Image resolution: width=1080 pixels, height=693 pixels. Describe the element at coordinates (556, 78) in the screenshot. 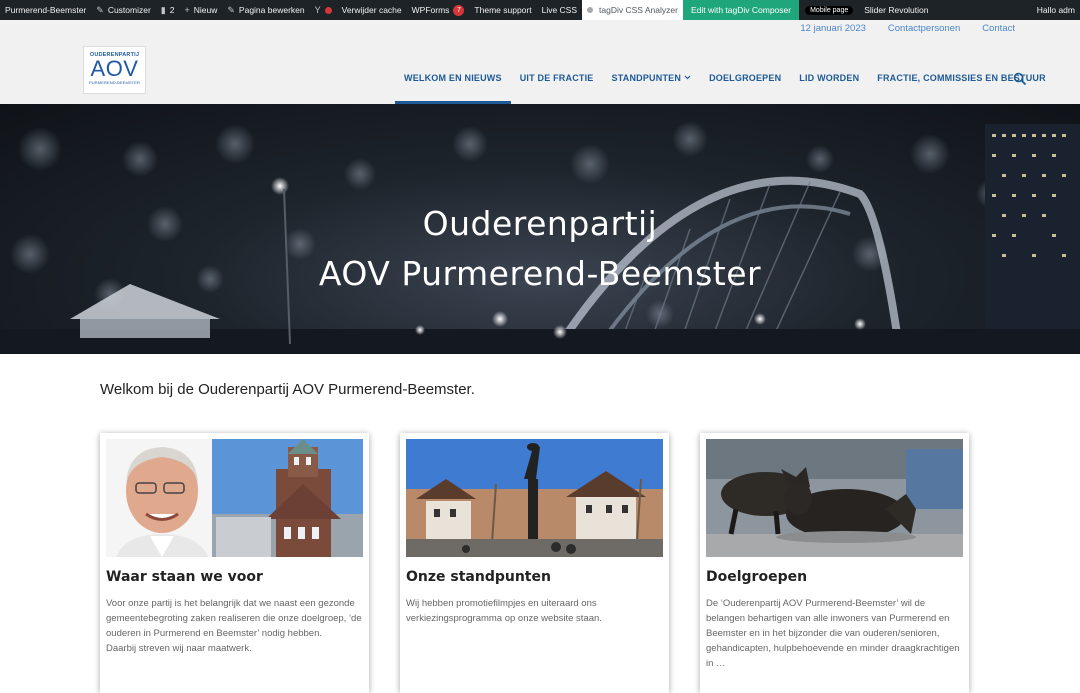

I see `nav-label: UIT DE FRACTIE` at that location.